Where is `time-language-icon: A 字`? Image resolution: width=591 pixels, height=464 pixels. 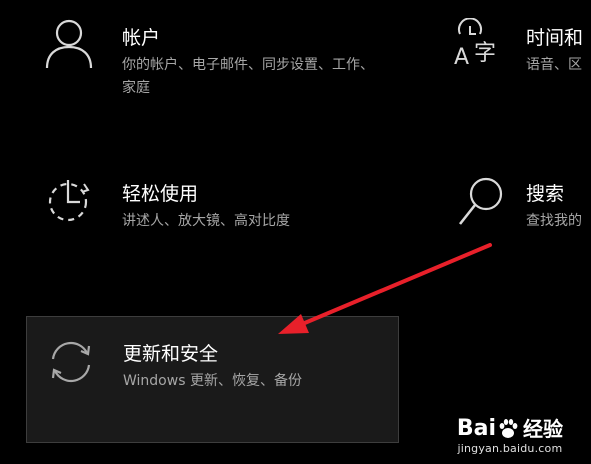
time-language-icon: A 字 is located at coordinates (475, 44).